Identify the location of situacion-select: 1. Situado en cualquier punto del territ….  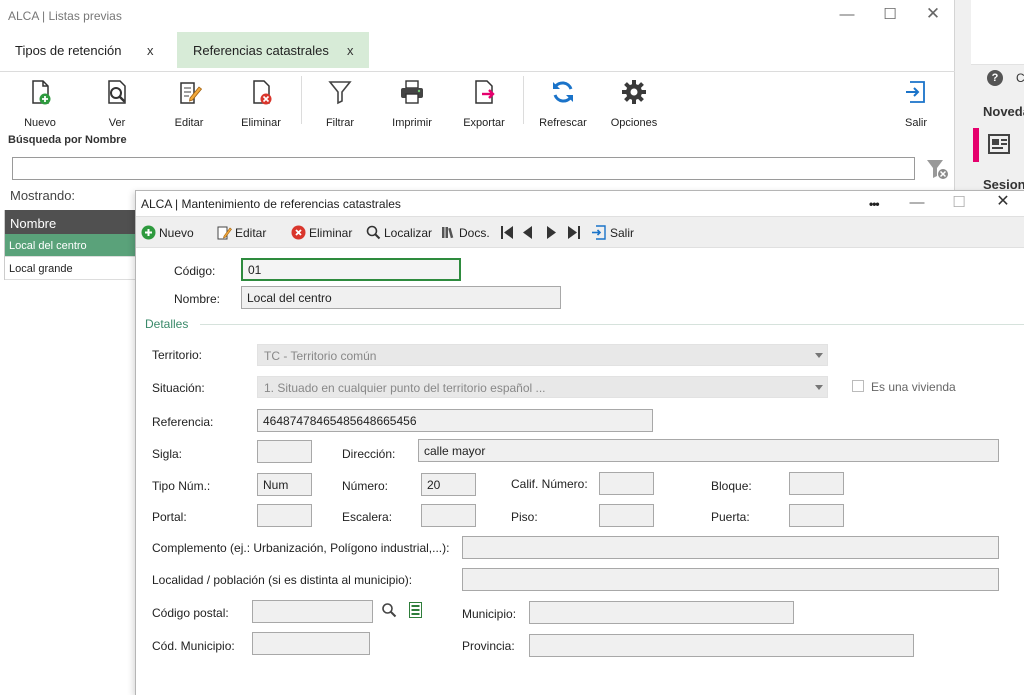
(542, 387).